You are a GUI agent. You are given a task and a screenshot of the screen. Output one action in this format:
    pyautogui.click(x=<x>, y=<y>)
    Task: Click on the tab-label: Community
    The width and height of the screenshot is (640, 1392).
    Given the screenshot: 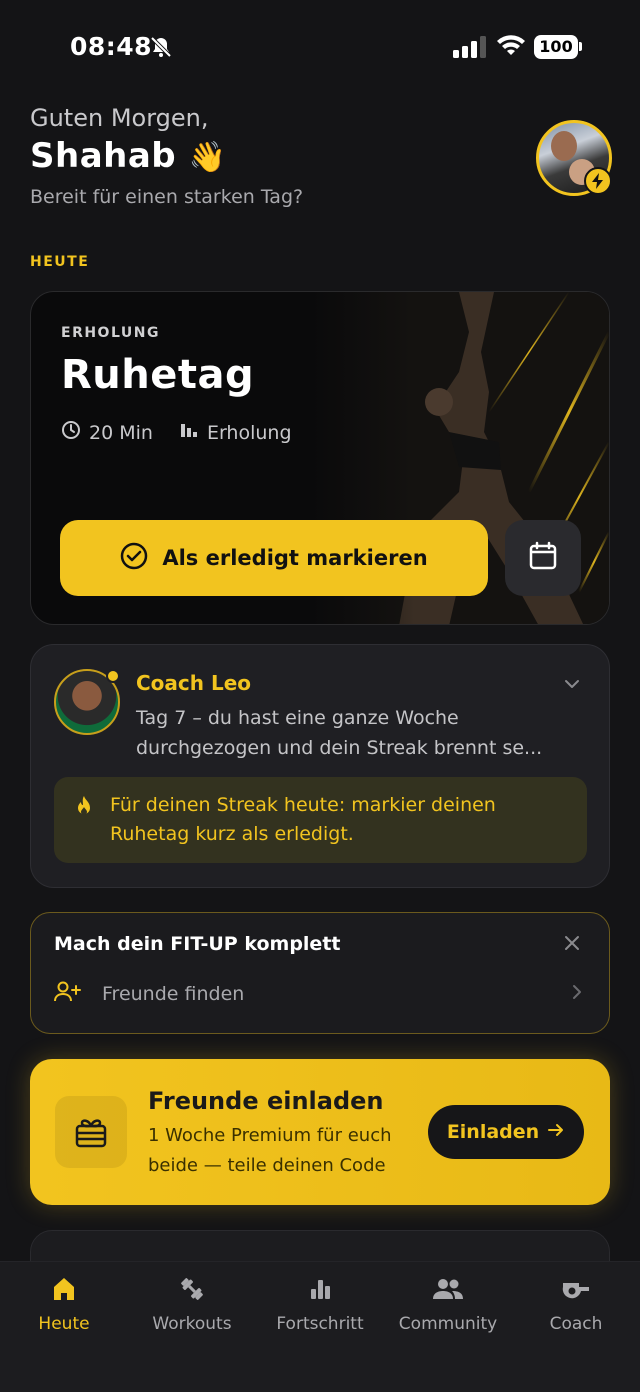 What is the action you would take?
    pyautogui.click(x=448, y=1324)
    